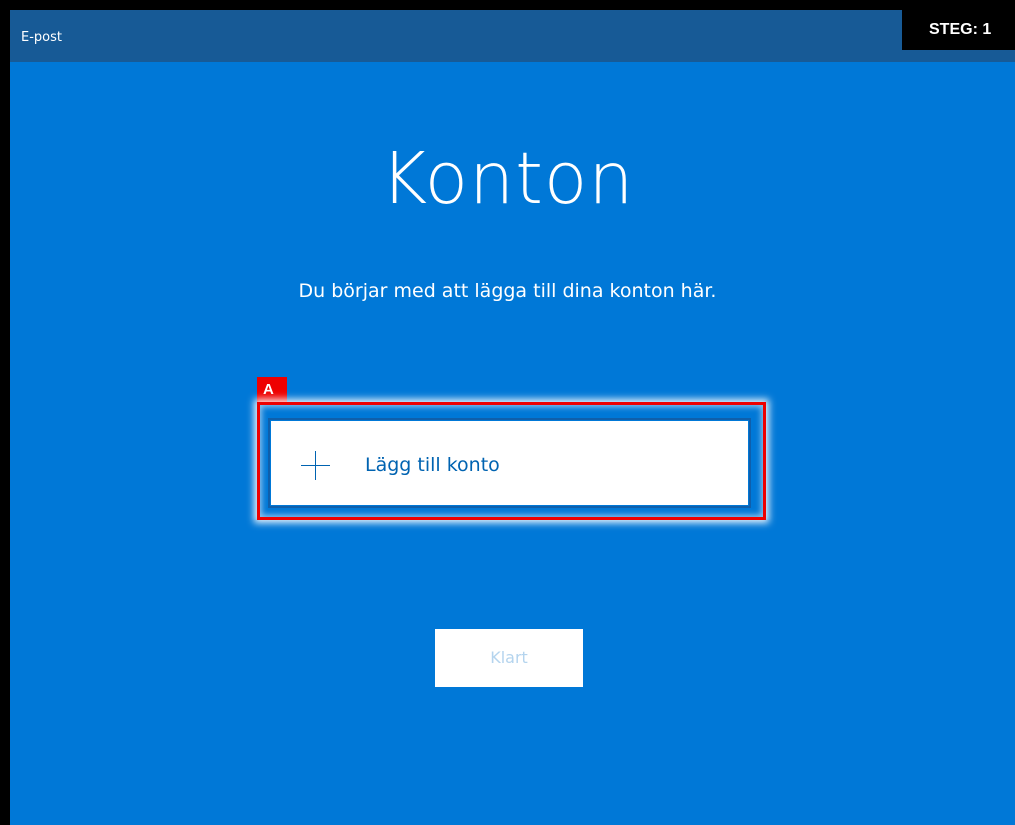 This screenshot has width=1015, height=825. Describe the element at coordinates (272, 389) in the screenshot. I see `annotation-tag: A` at that location.